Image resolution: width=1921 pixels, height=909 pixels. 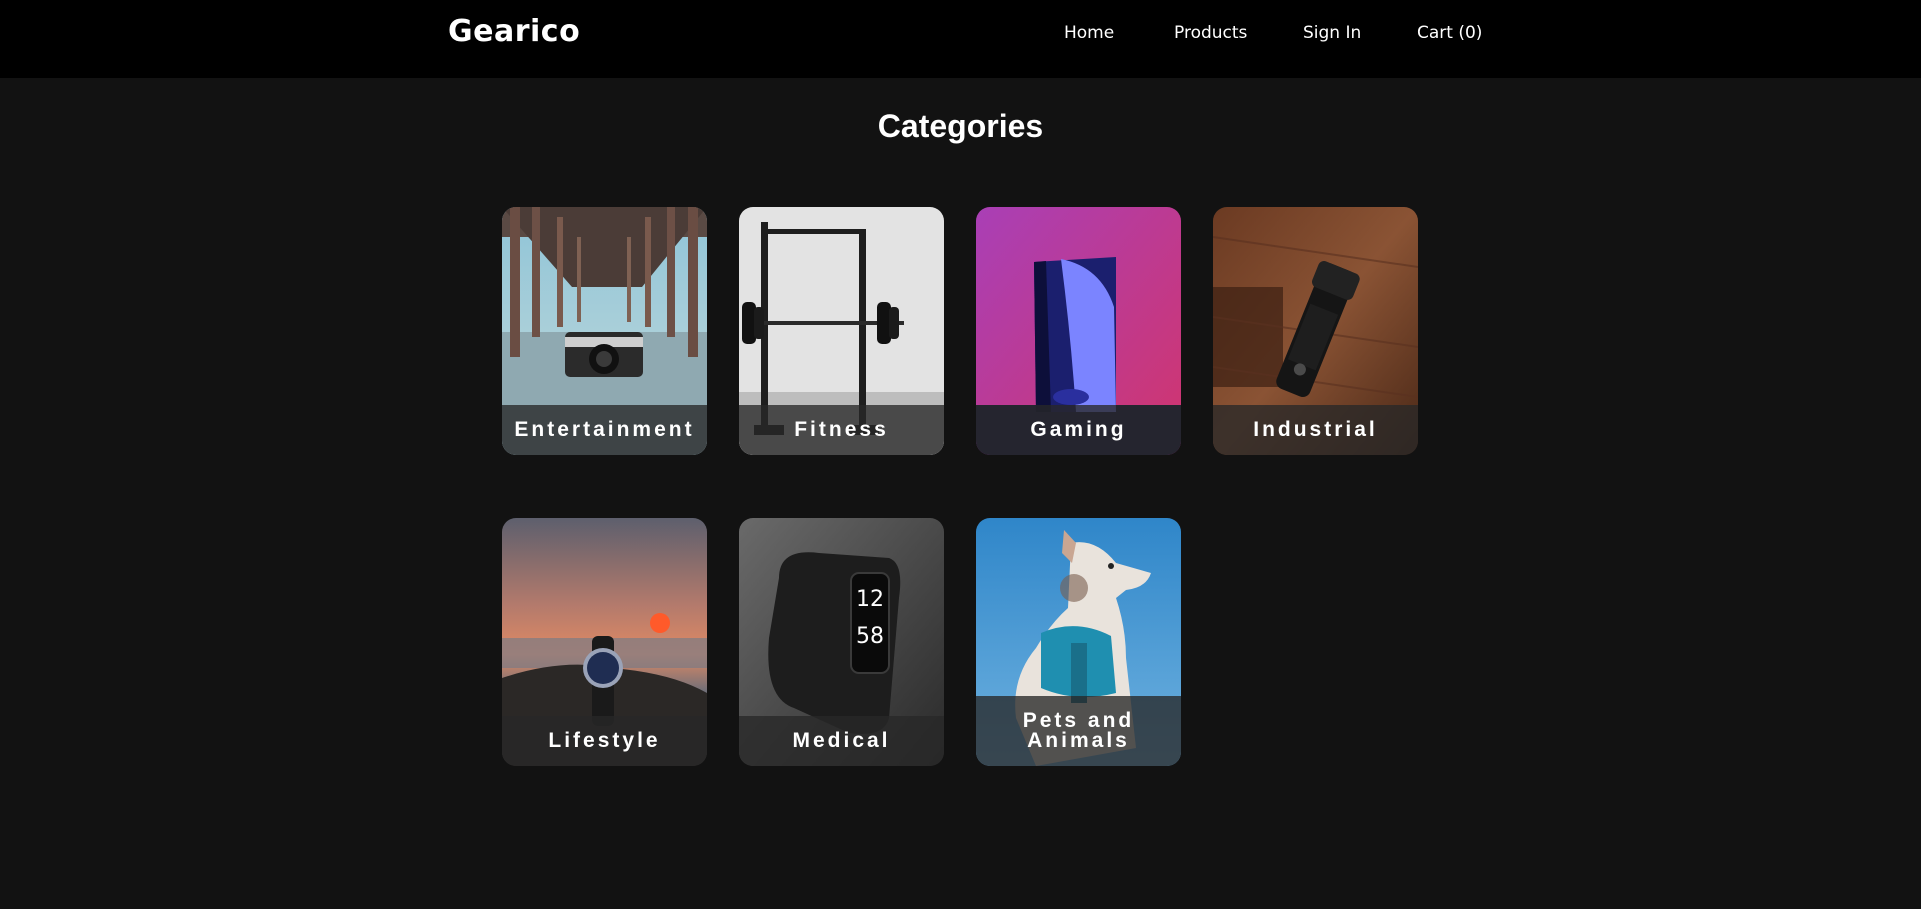 I want to click on category-card-industrial: Industrial, so click(x=1315, y=331).